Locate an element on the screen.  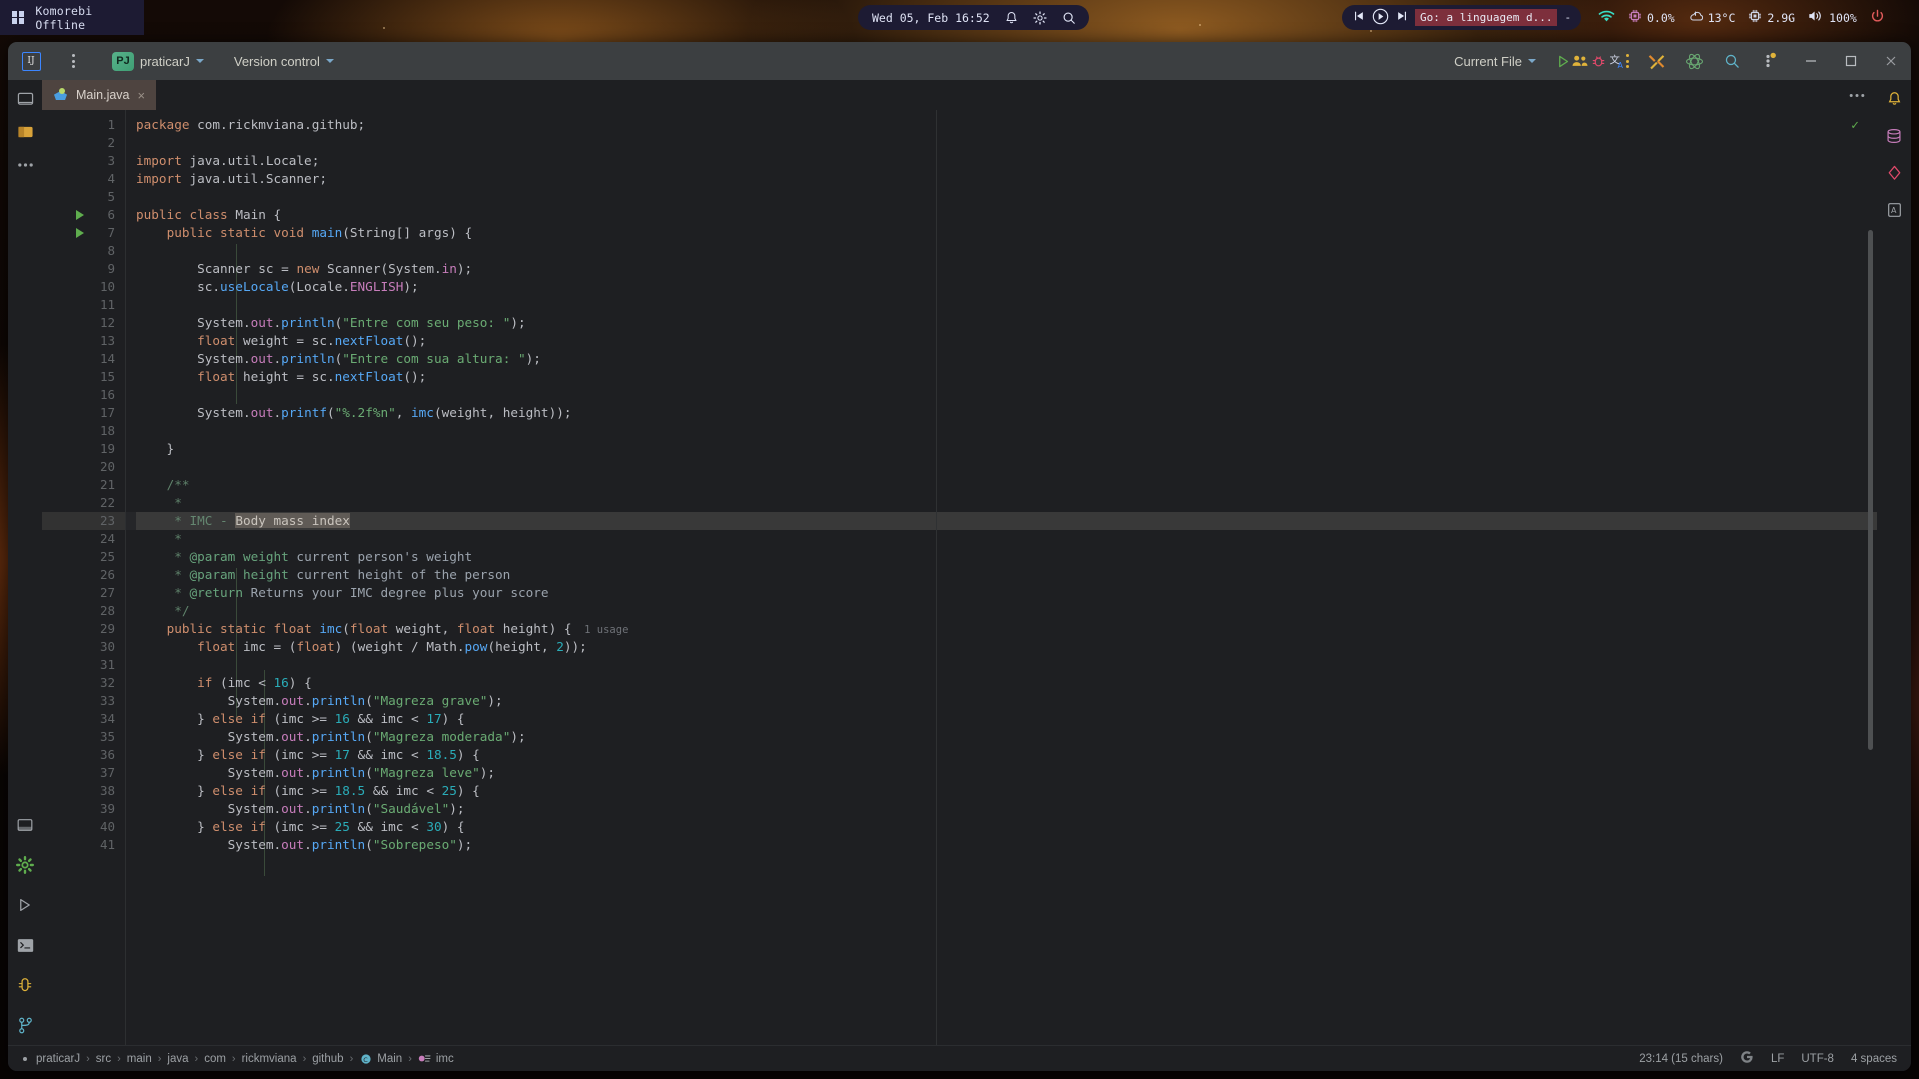
line-number: 22 is located at coordinates (83, 503).